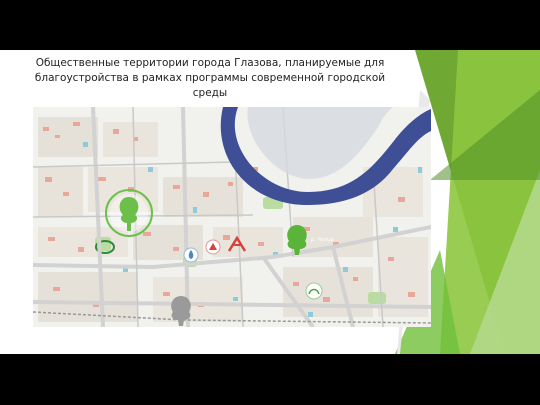  What do you see at coordinates (237, 243) in the screenshot?
I see `arch-logo-icon` at bounding box center [237, 243].